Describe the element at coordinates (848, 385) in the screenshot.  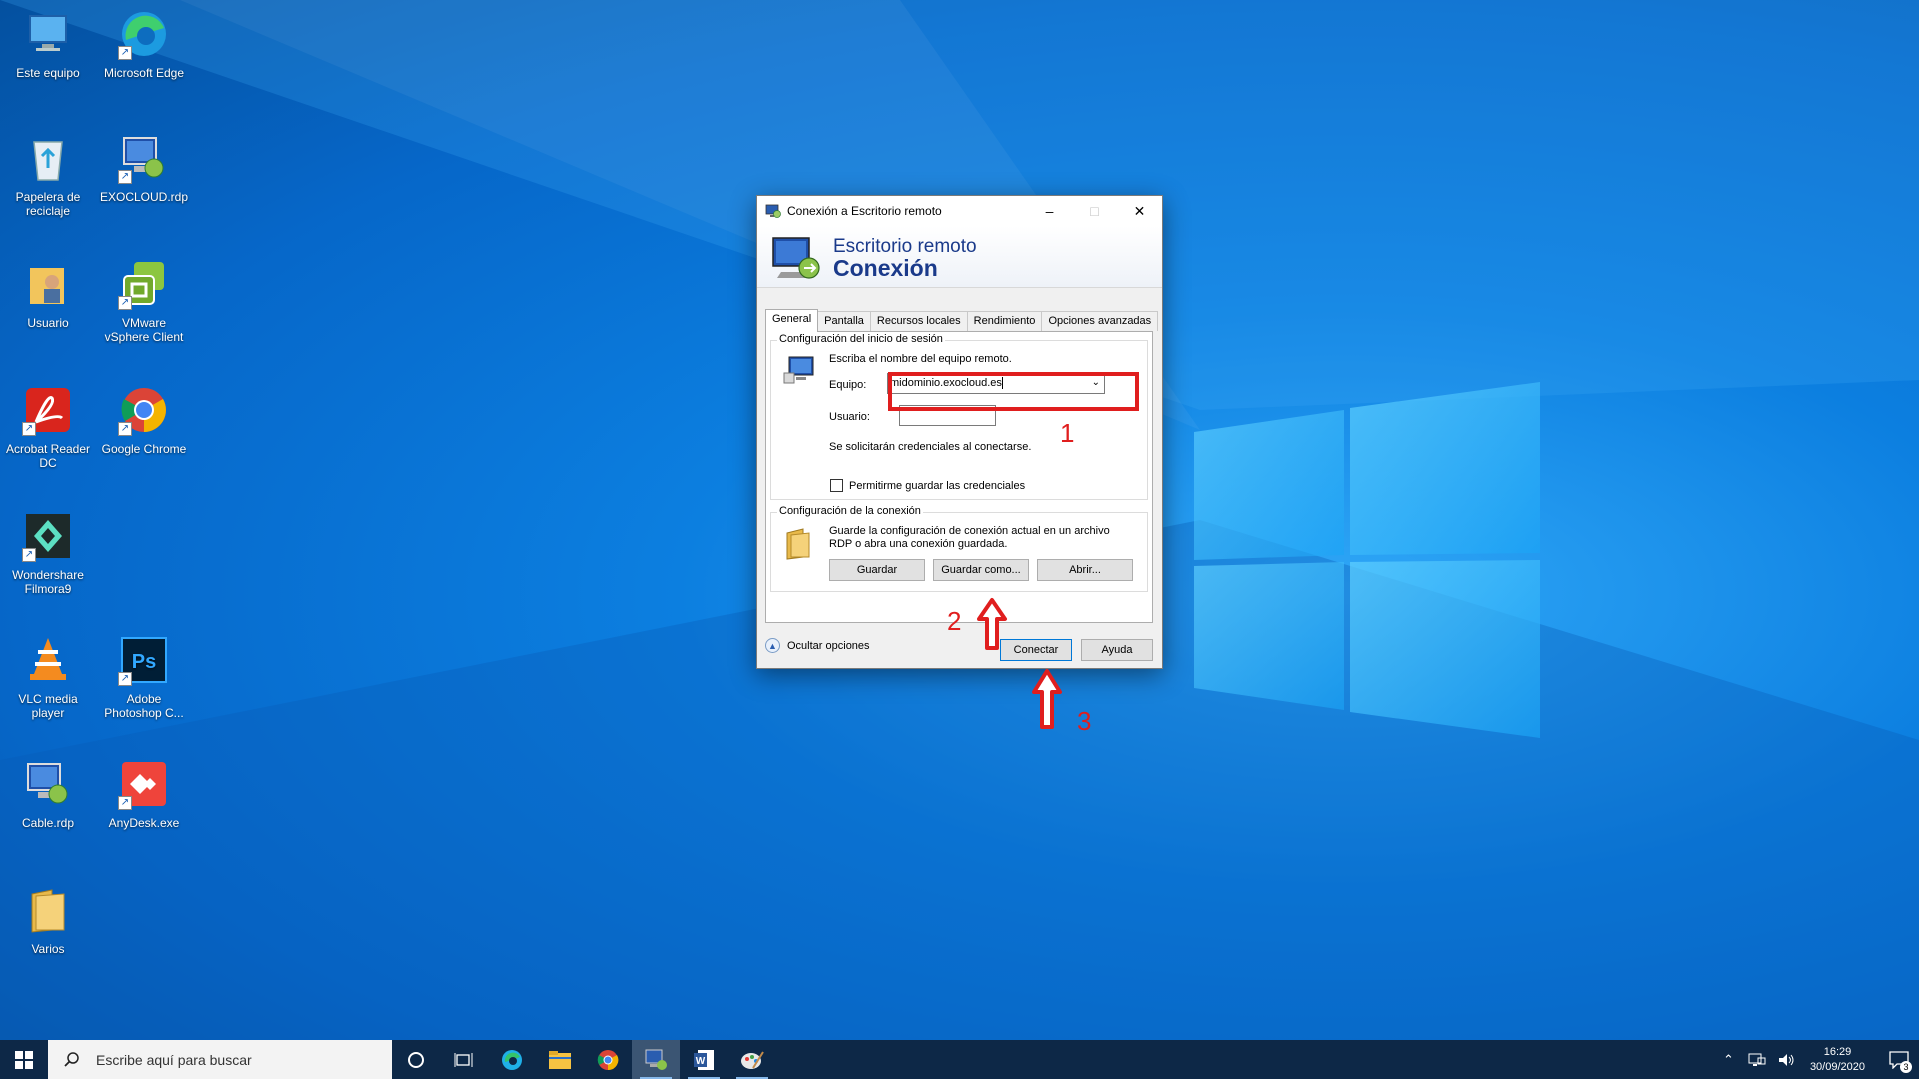
I see `computer-label: Equipo:` at that location.